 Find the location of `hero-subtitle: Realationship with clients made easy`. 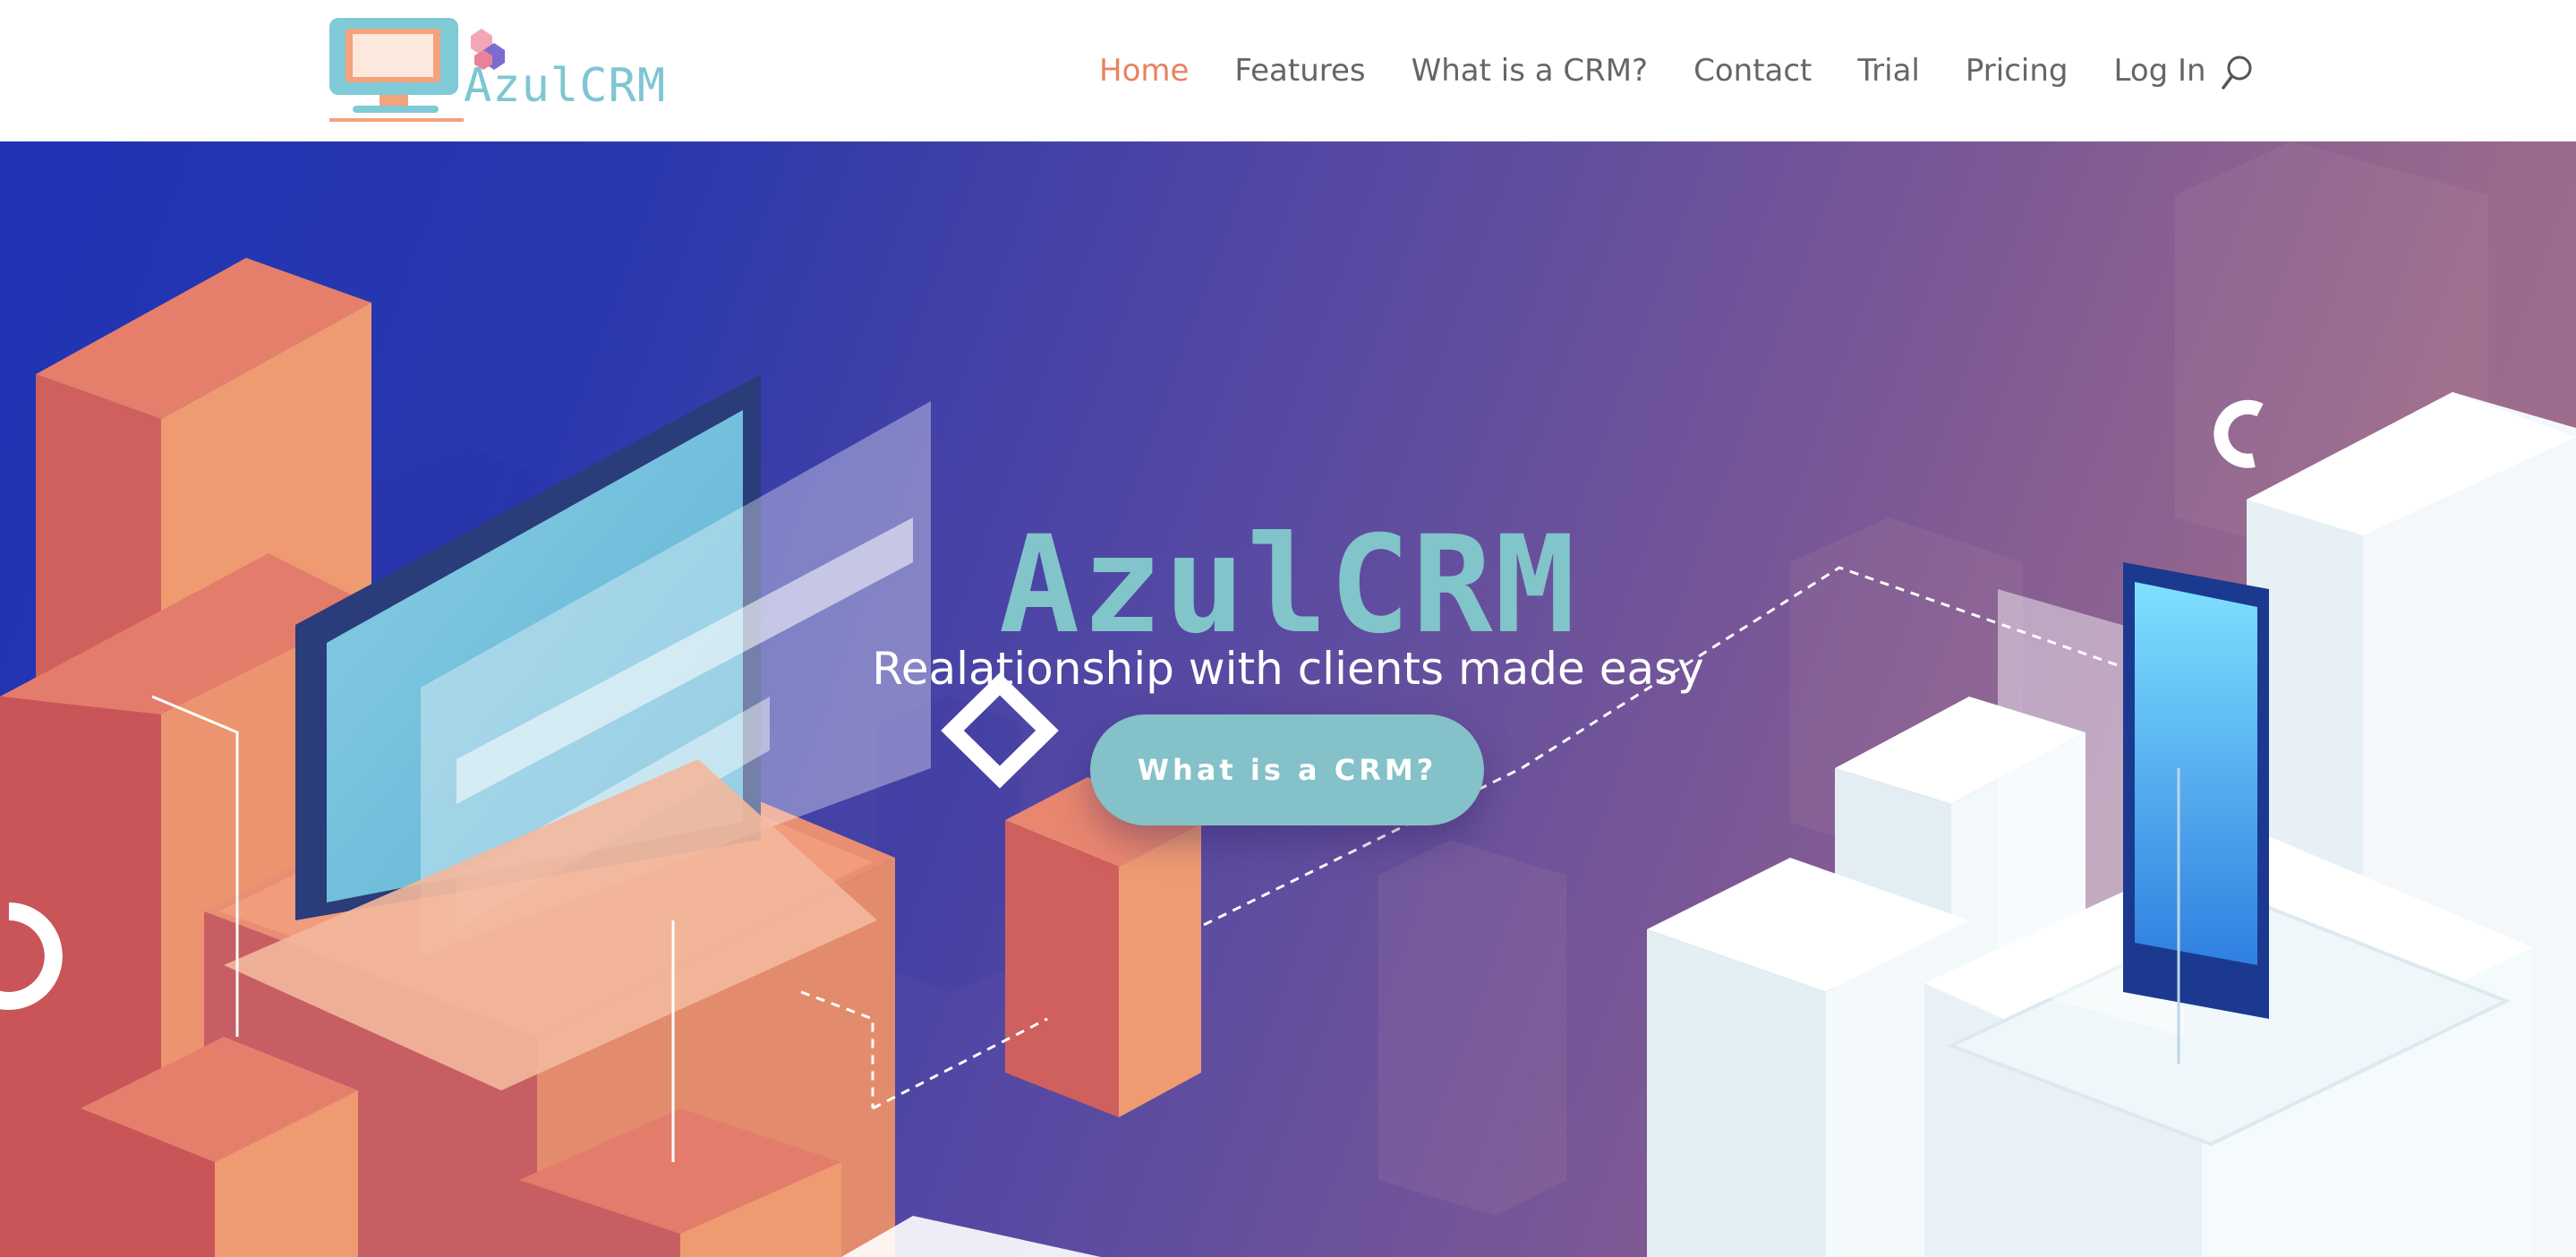

hero-subtitle: Realationship with clients made easy is located at coordinates (1288, 669).